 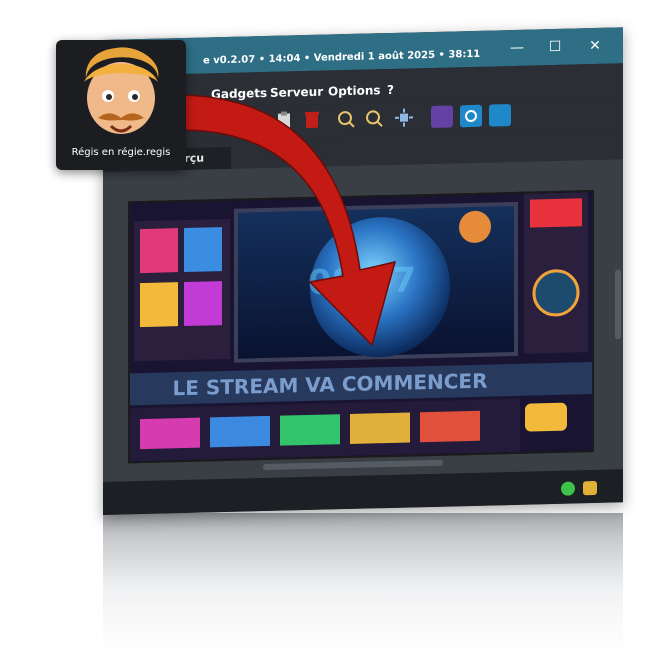 I want to click on tooltip-label: Régis en régie.regis, so click(x=121, y=152).